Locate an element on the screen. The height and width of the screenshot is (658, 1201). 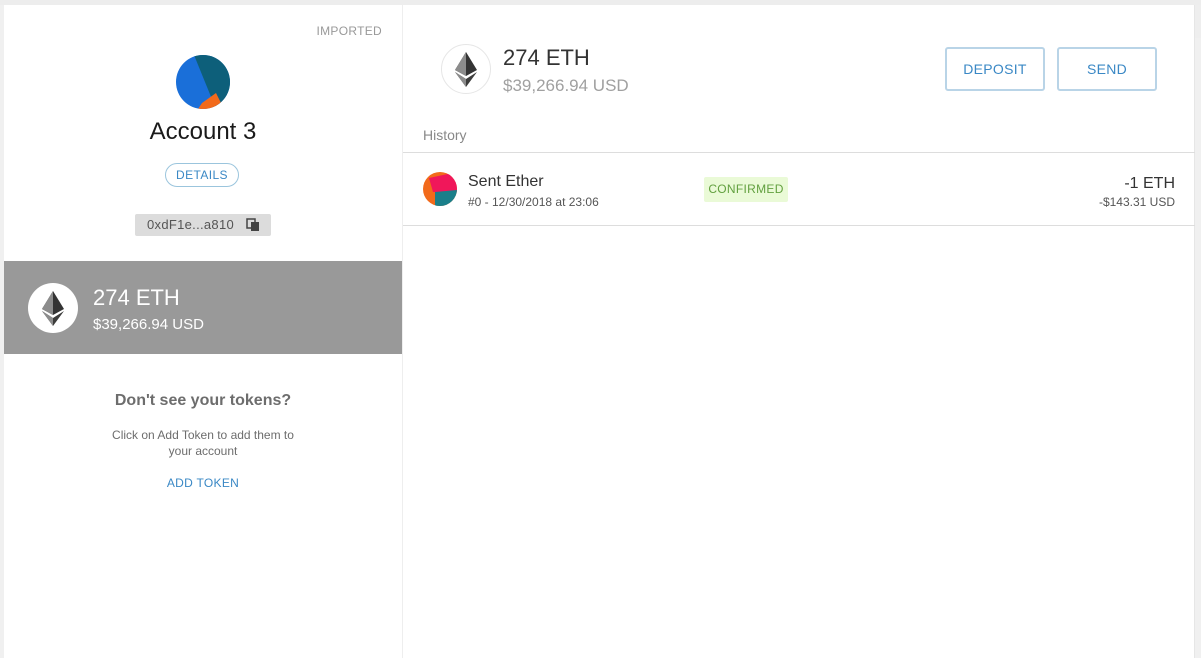
account-address: 0xdF1e...a810 is located at coordinates (191, 224).